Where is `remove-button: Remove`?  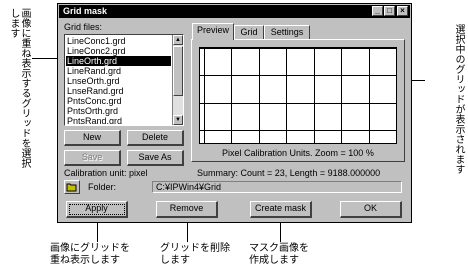
remove-button: Remove is located at coordinates (187, 209).